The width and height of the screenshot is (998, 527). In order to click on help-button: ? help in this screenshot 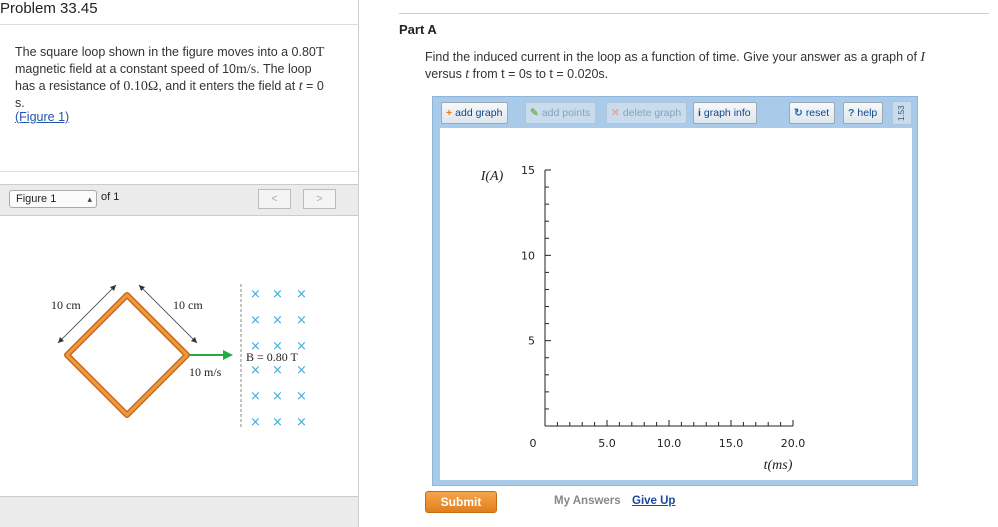, I will do `click(863, 113)`.